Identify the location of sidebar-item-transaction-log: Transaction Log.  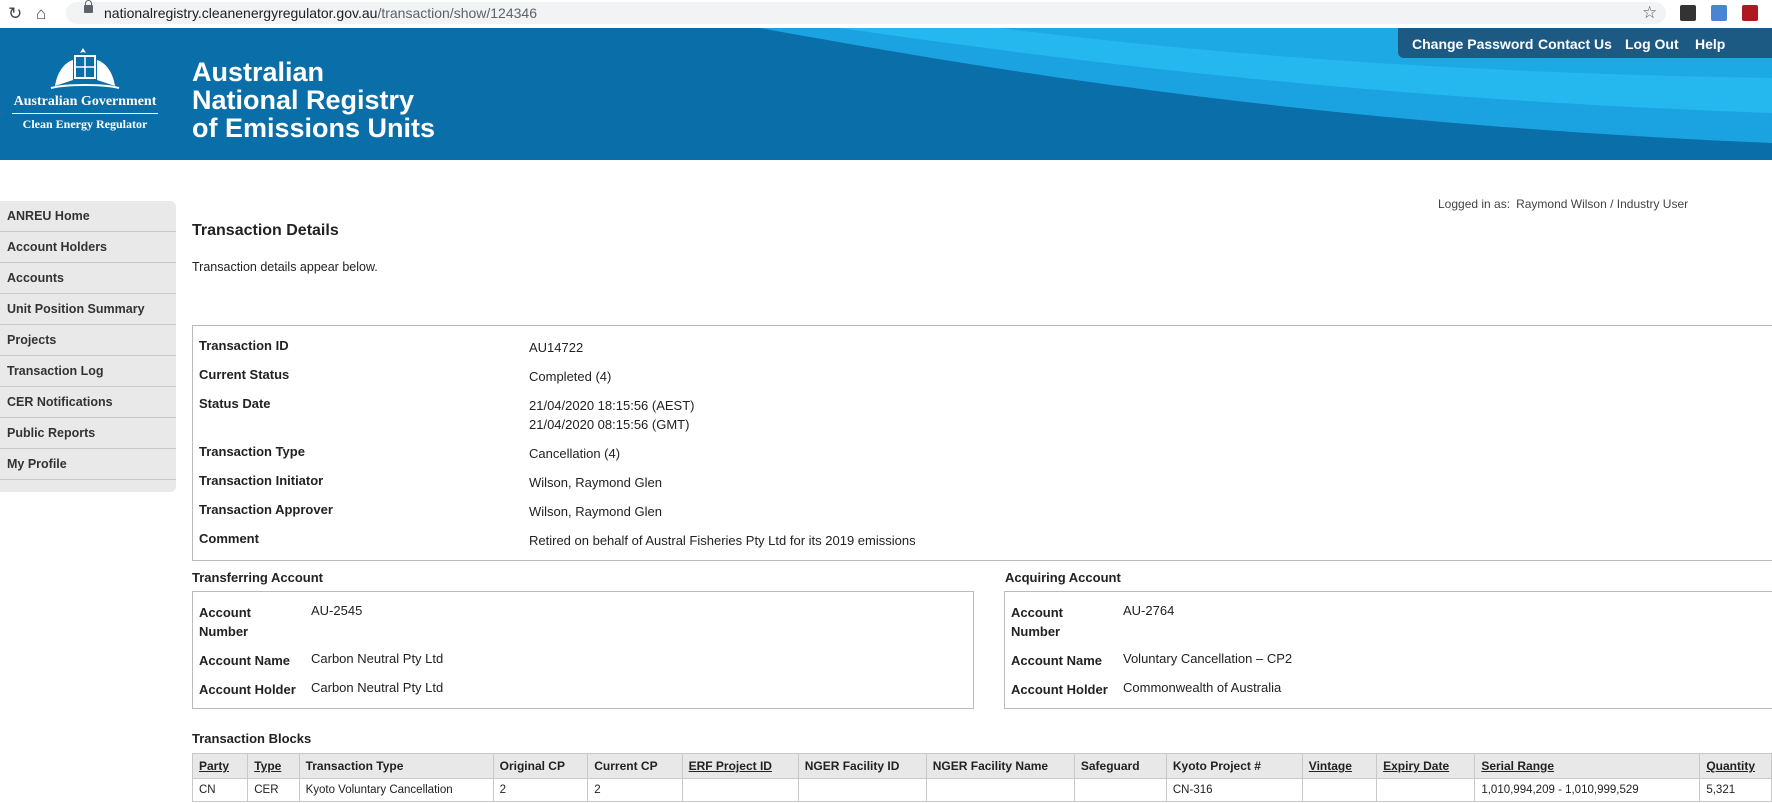
(88, 371).